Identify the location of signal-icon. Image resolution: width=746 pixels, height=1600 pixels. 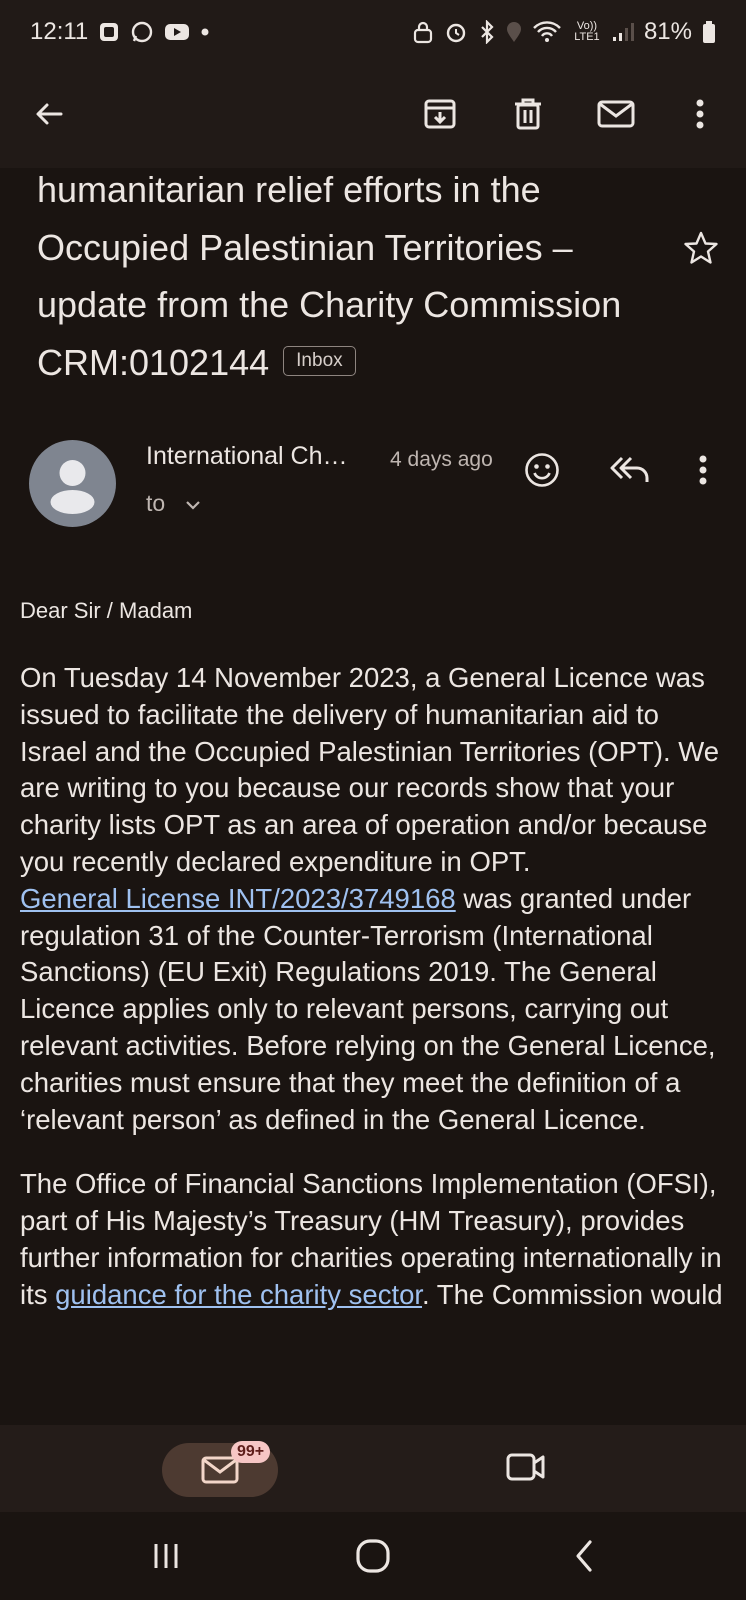
(623, 32).